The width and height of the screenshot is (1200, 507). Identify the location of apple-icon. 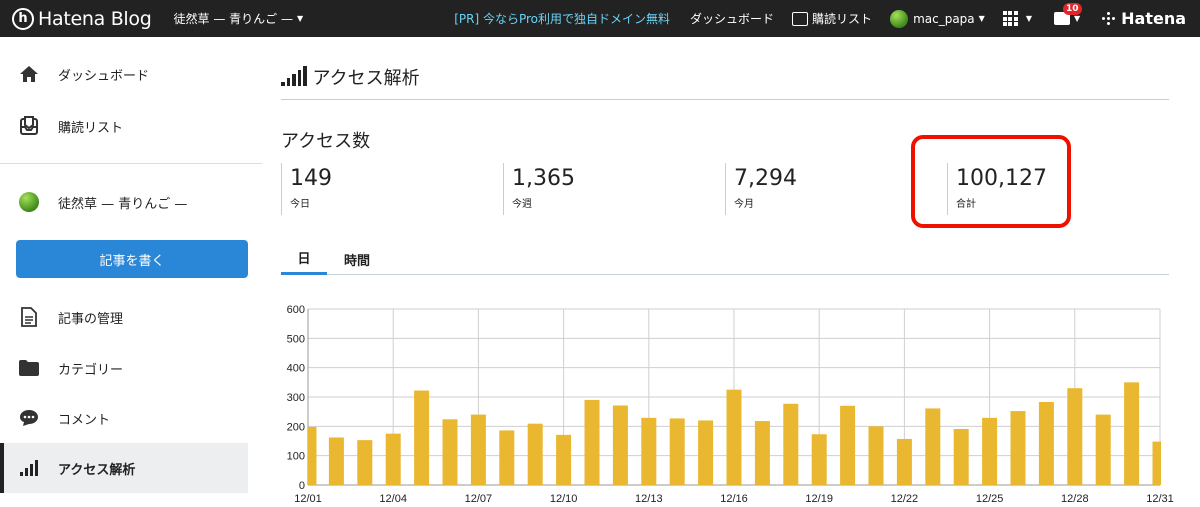
(29, 202).